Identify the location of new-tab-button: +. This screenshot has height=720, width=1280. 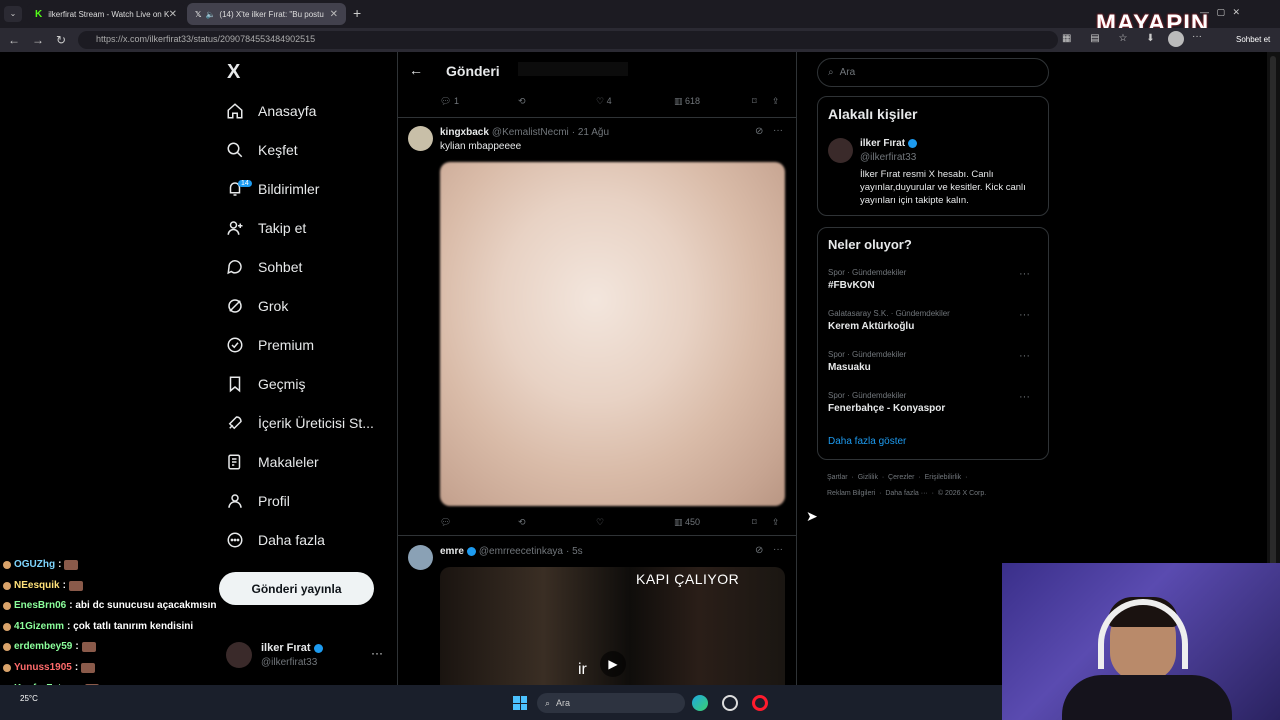
(357, 13).